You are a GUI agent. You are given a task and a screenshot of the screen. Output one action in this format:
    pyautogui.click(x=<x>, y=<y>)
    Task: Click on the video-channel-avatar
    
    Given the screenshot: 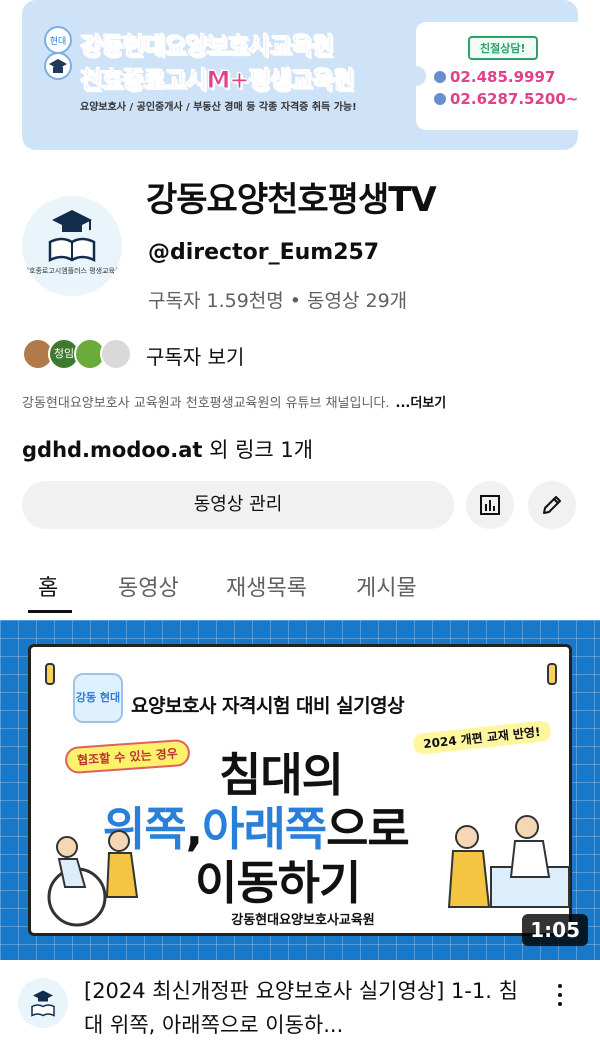 What is the action you would take?
    pyautogui.click(x=43, y=1003)
    